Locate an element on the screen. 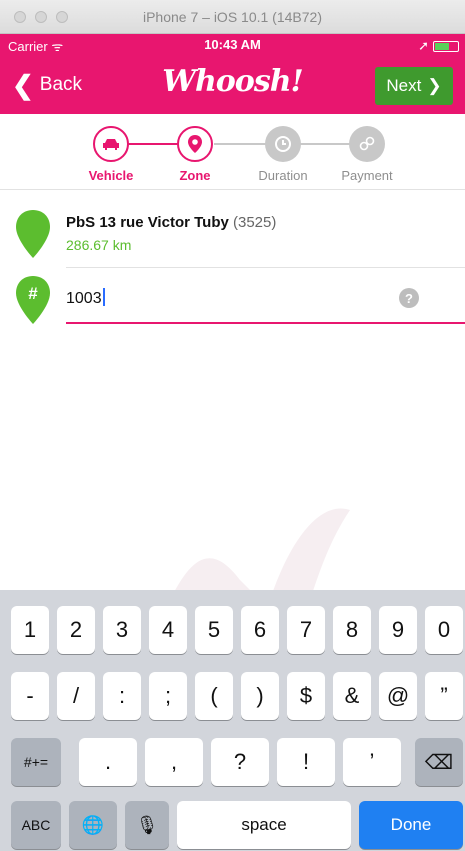 The width and height of the screenshot is (465, 851). key-open-paren: ( is located at coordinates (214, 696).